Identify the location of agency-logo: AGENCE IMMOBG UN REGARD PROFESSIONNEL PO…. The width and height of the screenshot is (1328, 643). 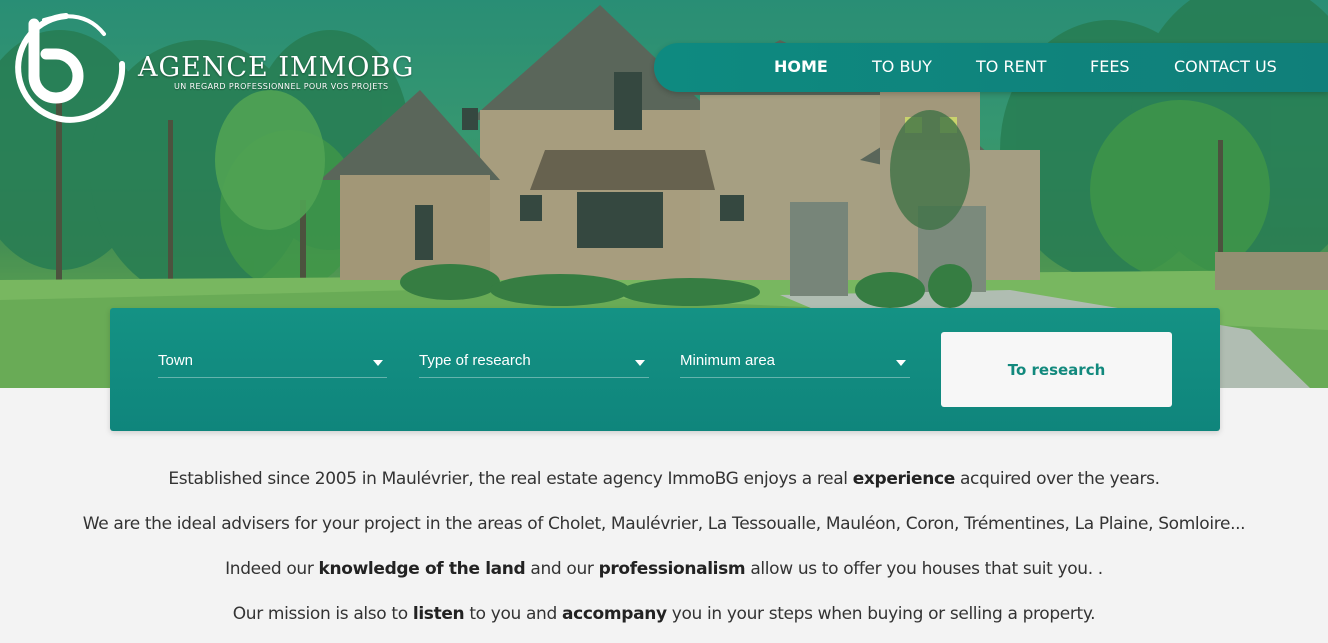
(234, 68).